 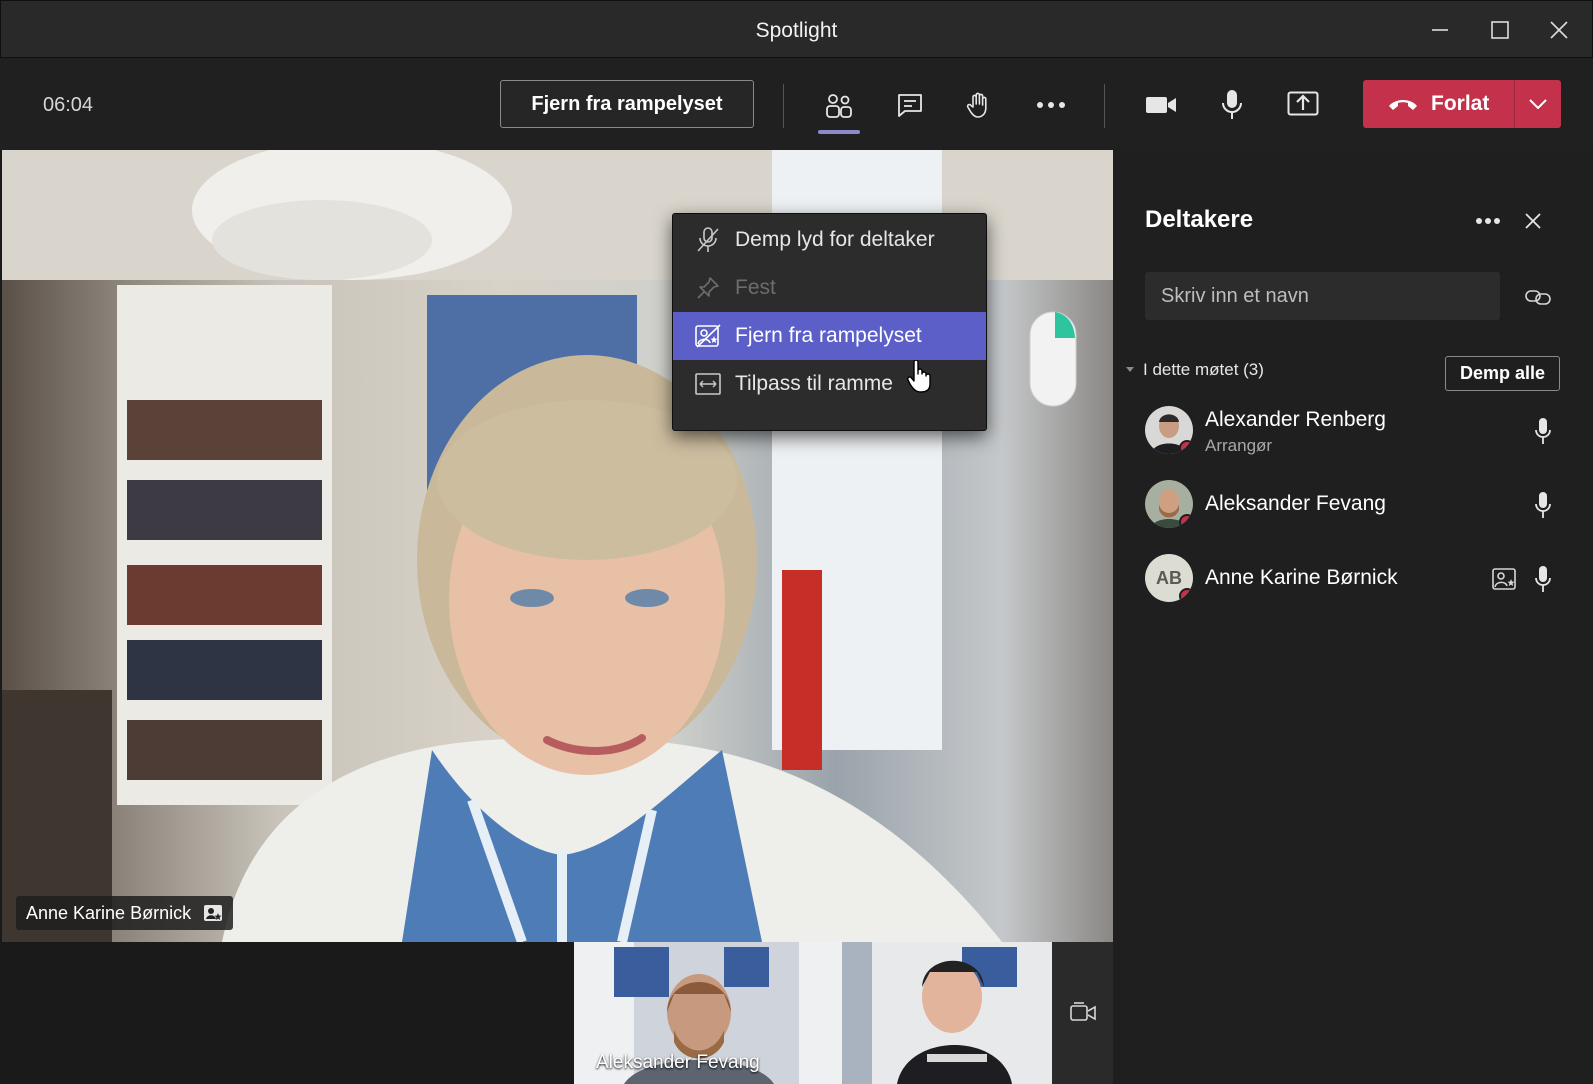 I want to click on spotlight-icon, so click(x=1504, y=579).